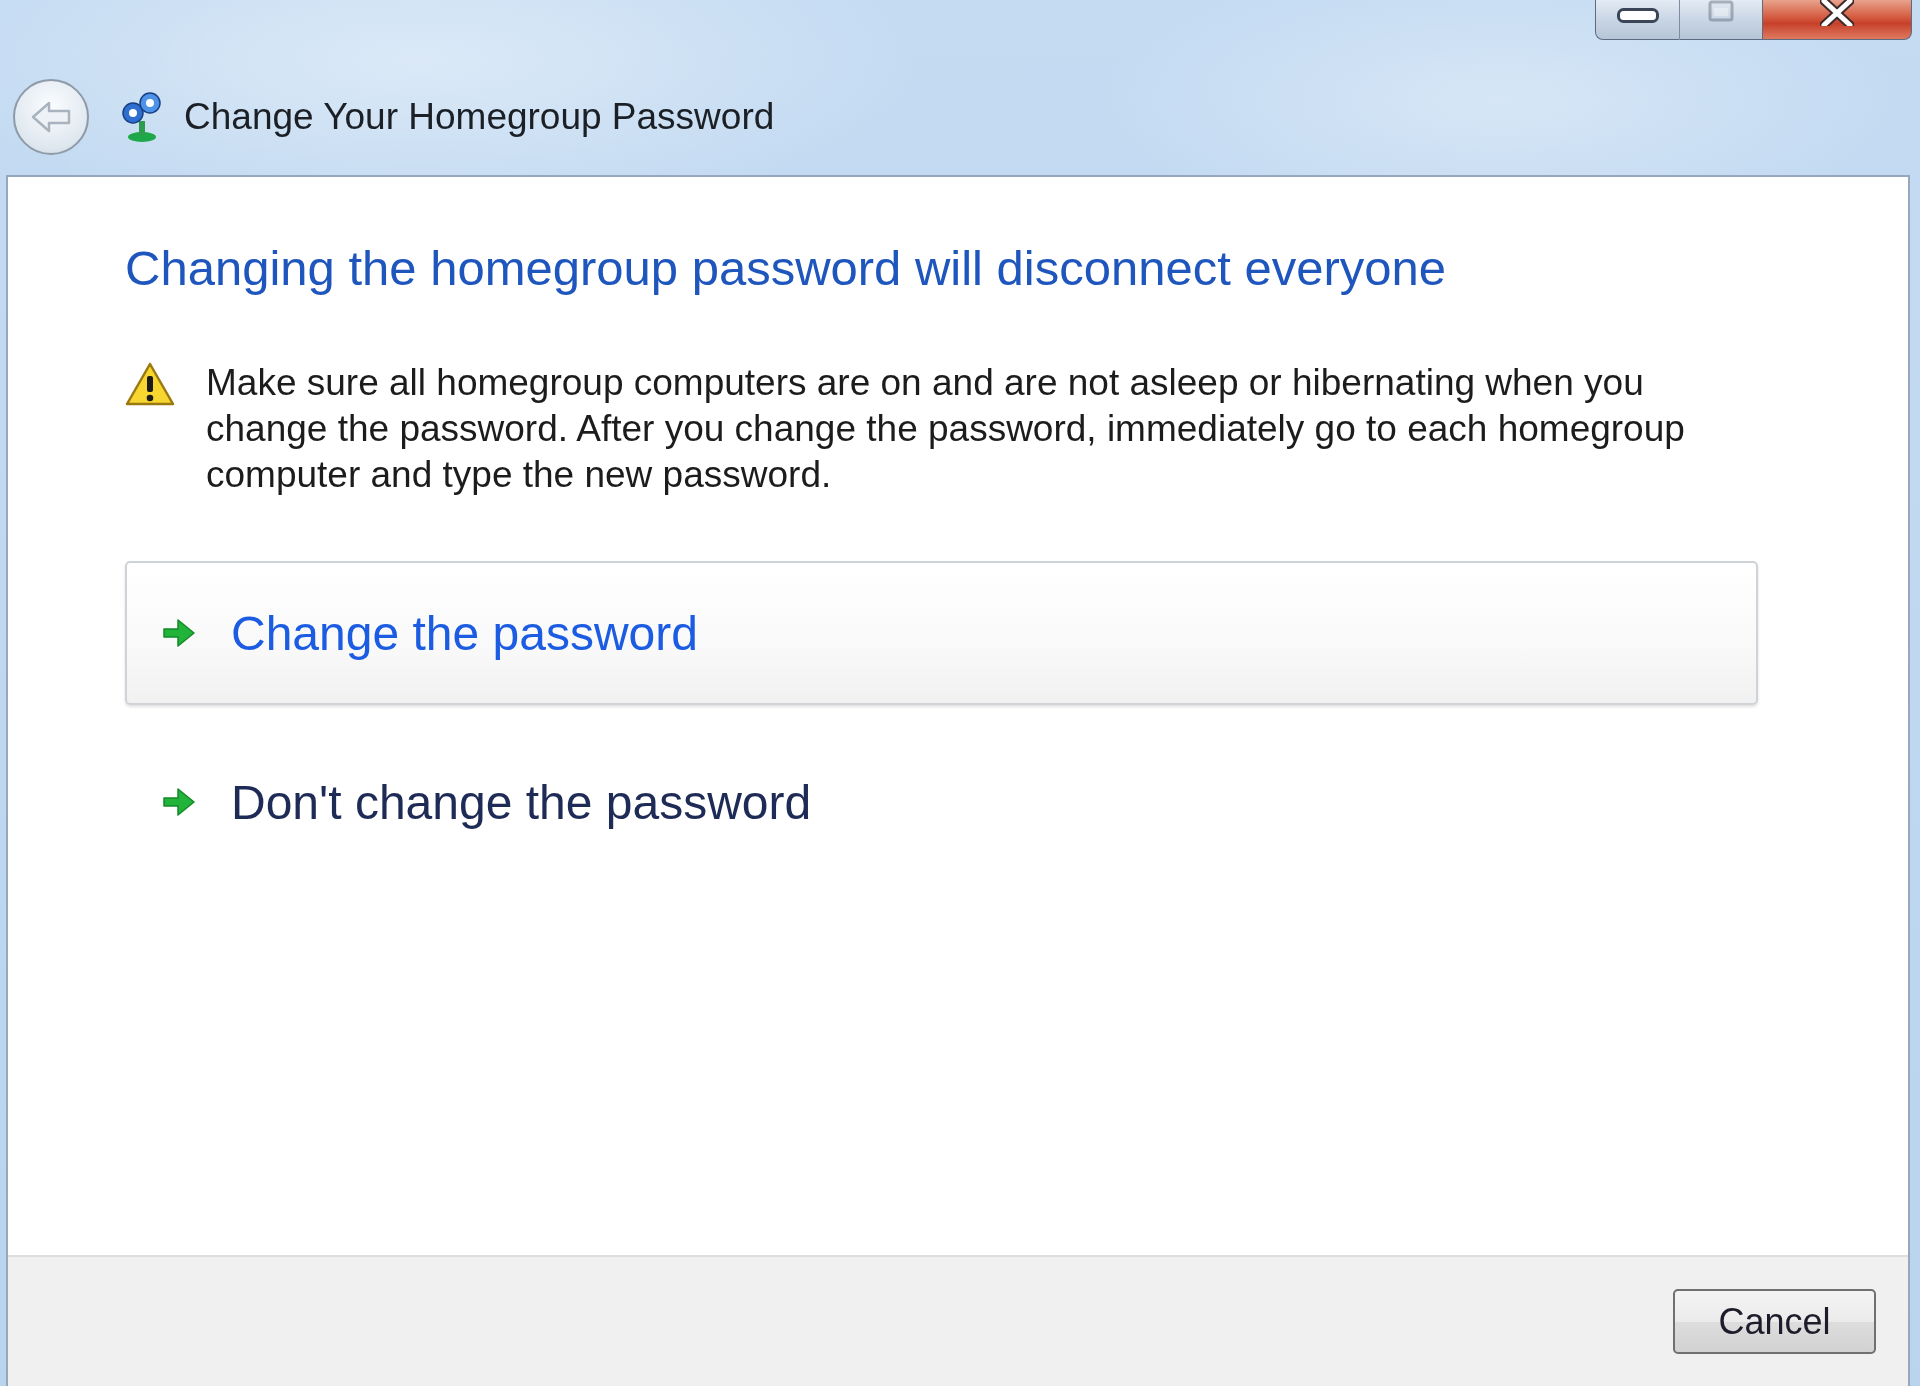 This screenshot has height=1386, width=1920. What do you see at coordinates (946, 429) in the screenshot?
I see `warning-text: Make sure all homegroup computers are on and are not asleep or hibernating when you change the password. After you change the password, immediately go to each homegroup computer and type the new password.` at bounding box center [946, 429].